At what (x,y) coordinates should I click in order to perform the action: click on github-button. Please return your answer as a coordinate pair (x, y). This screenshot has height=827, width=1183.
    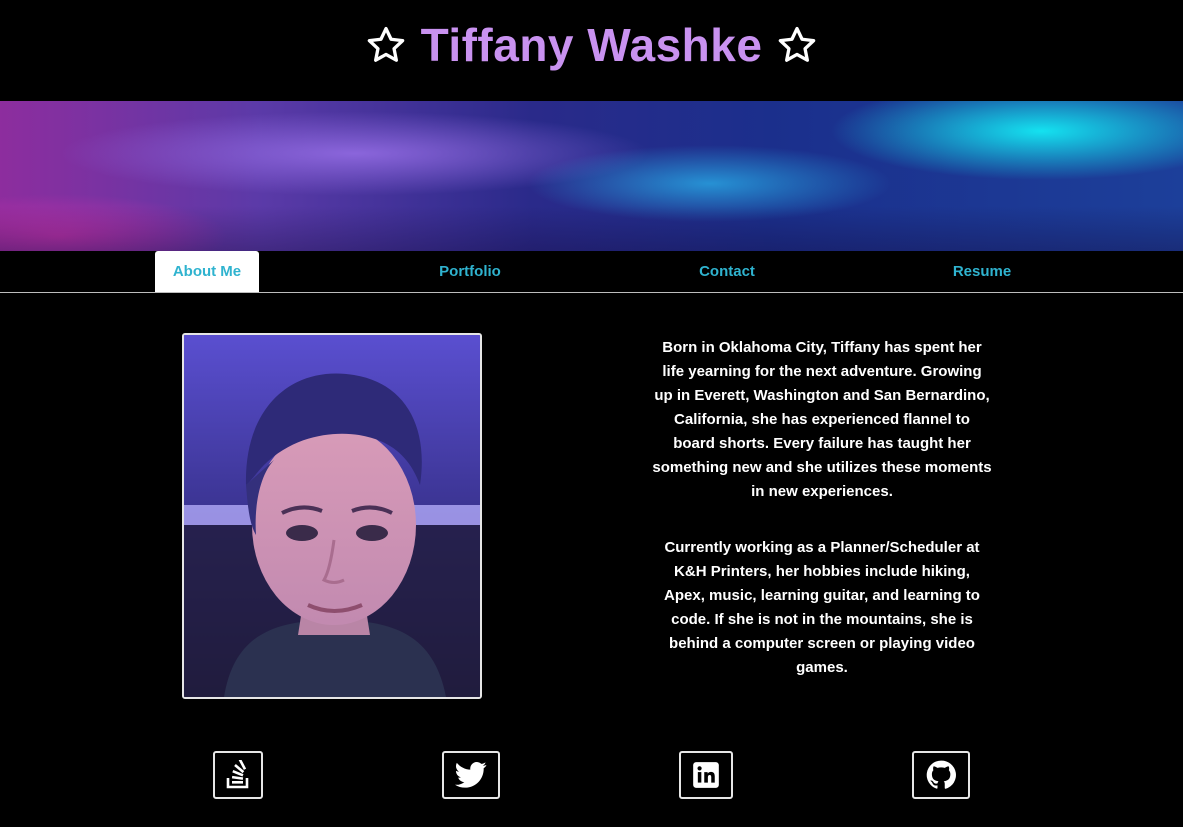
    Looking at the image, I should click on (941, 775).